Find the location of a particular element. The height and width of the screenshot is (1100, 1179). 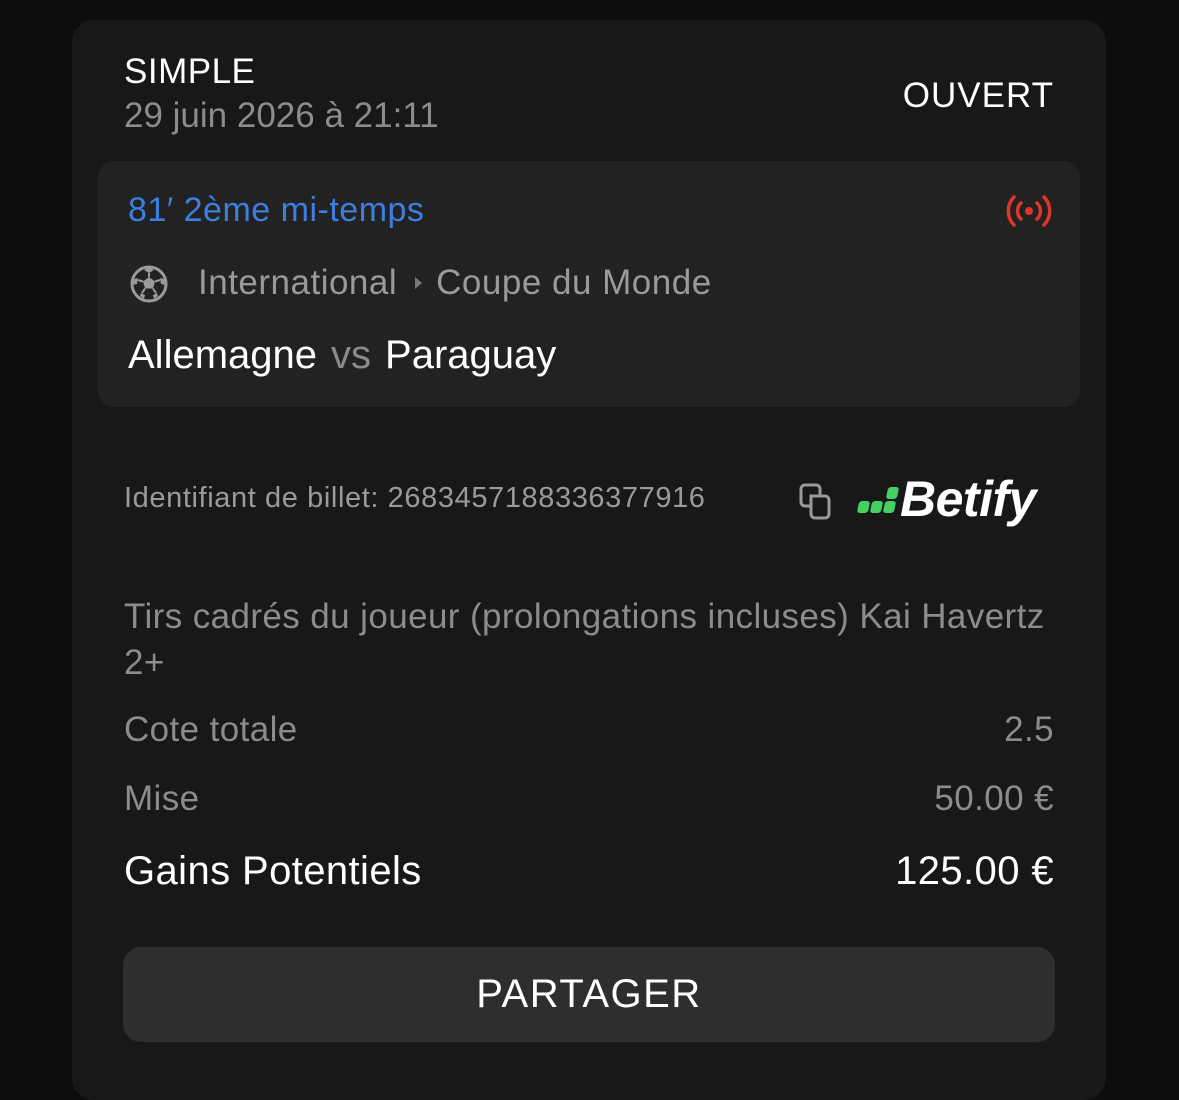

brand-name: Betify is located at coordinates (968, 499).